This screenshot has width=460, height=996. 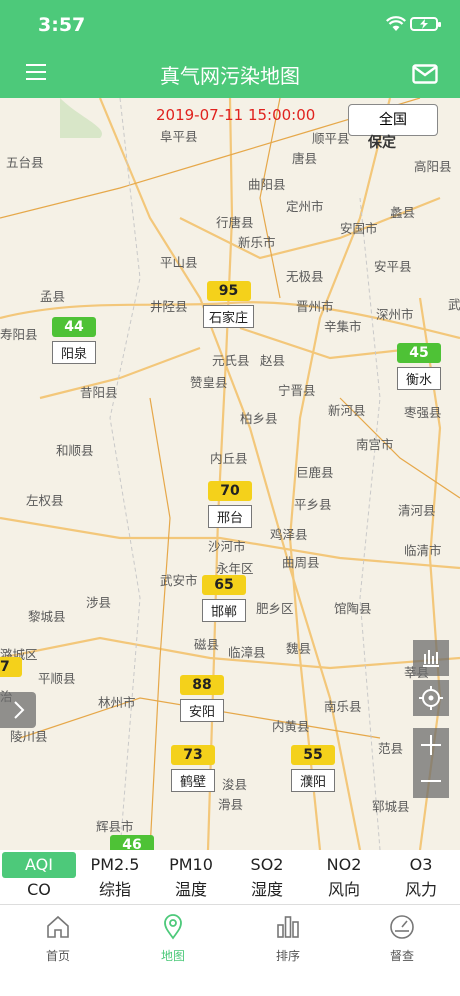 What do you see at coordinates (275, 608) in the screenshot?
I see `place-label: 肥乡区` at bounding box center [275, 608].